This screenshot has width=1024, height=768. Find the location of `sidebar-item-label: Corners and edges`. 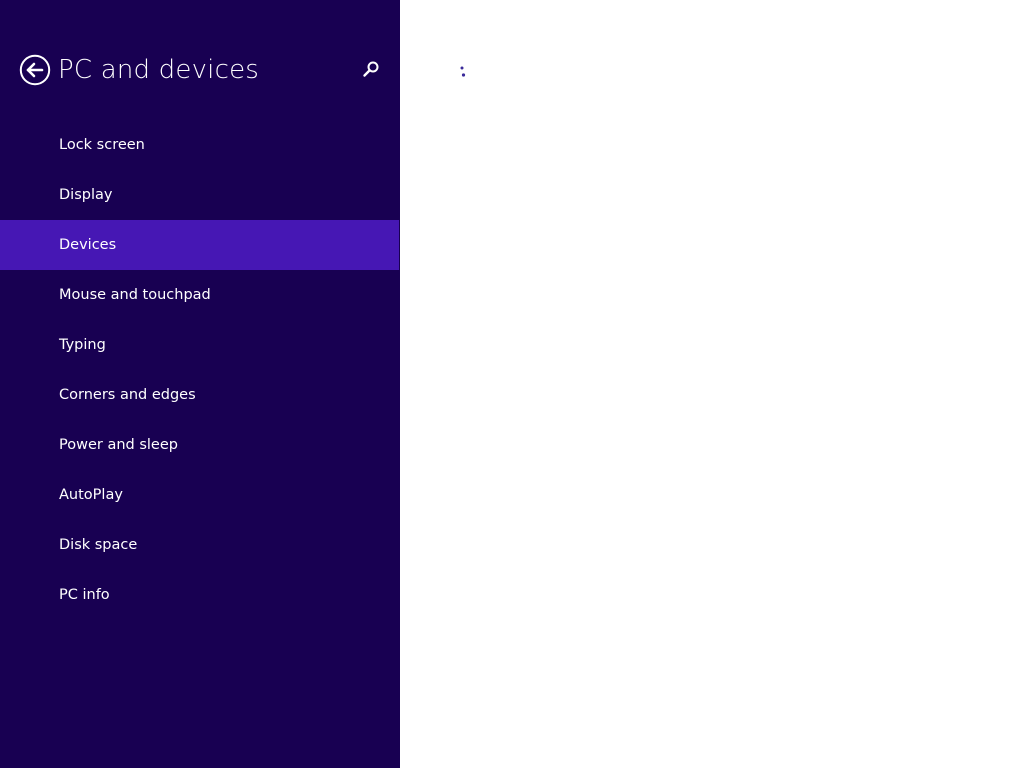

sidebar-item-label: Corners and edges is located at coordinates (127, 395).